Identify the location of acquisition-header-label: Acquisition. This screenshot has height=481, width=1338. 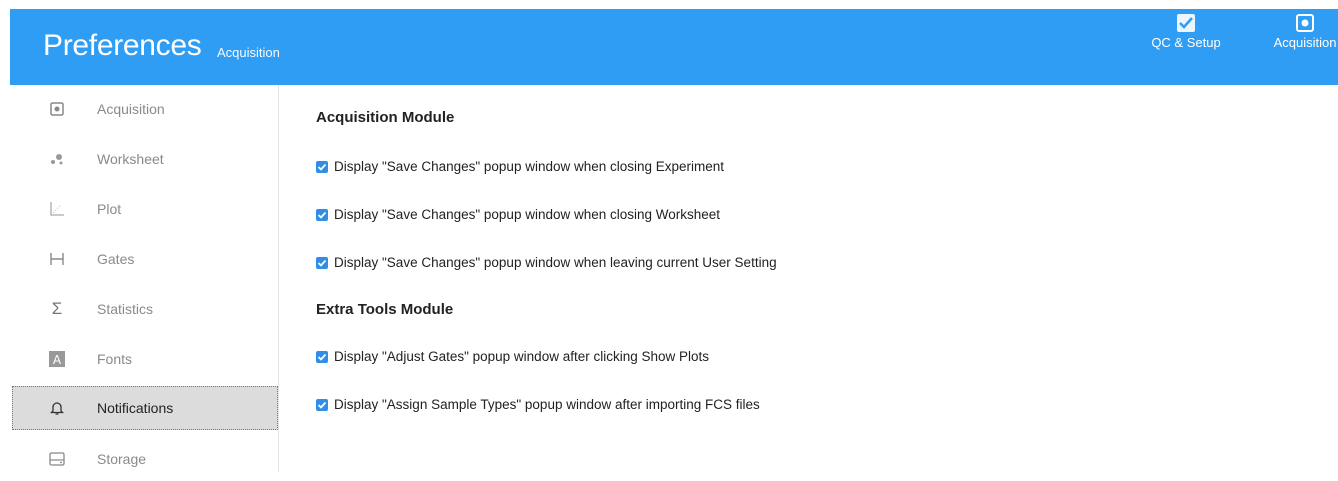
(1305, 42).